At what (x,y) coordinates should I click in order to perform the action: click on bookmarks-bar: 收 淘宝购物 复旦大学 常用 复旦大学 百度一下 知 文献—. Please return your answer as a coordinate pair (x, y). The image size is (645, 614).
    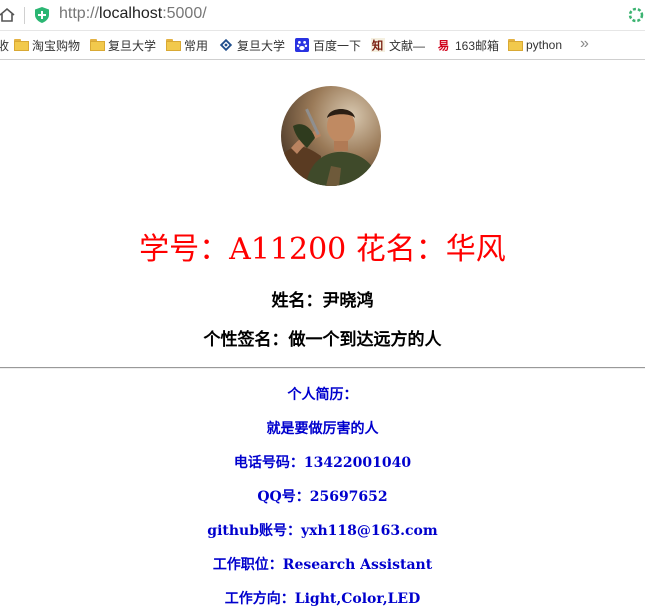
    Looking at the image, I should click on (322, 45).